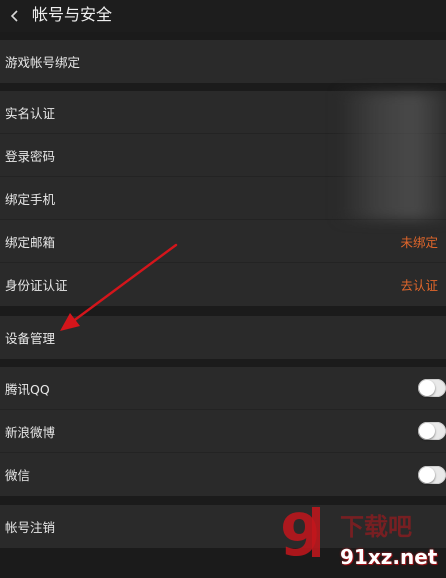  Describe the element at coordinates (432, 388) in the screenshot. I see `qq-toggle` at that location.